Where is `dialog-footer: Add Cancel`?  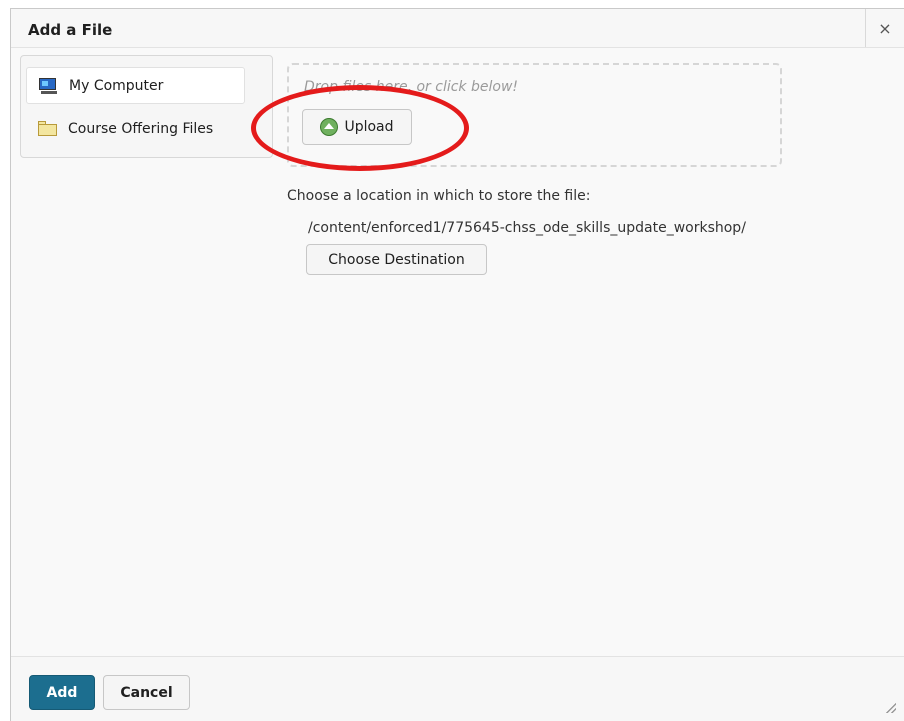 dialog-footer: Add Cancel is located at coordinates (457, 688).